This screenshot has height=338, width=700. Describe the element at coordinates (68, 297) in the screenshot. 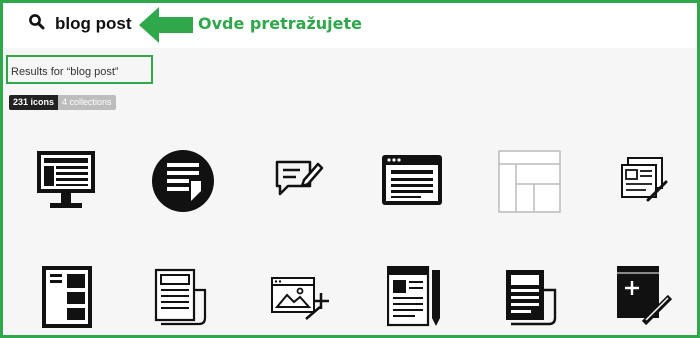

I see `mobile-layout-icon` at that location.